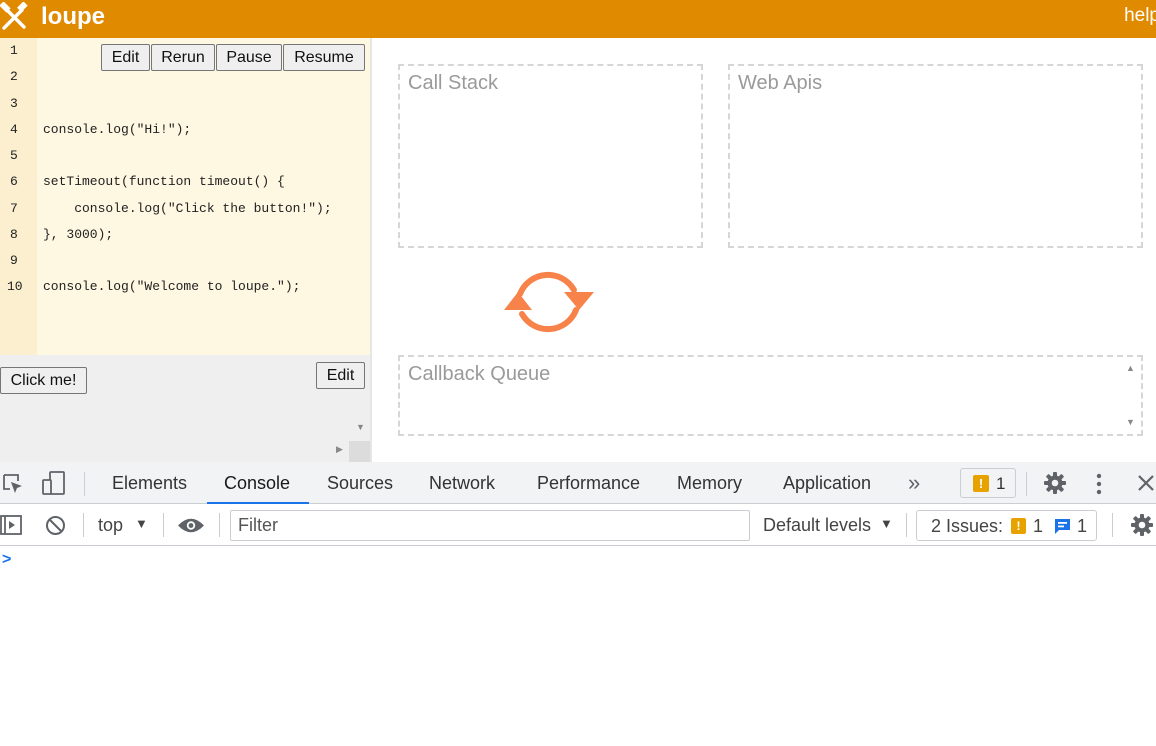 The height and width of the screenshot is (746, 1156). I want to click on issues-label: 2 Issues:, so click(967, 526).